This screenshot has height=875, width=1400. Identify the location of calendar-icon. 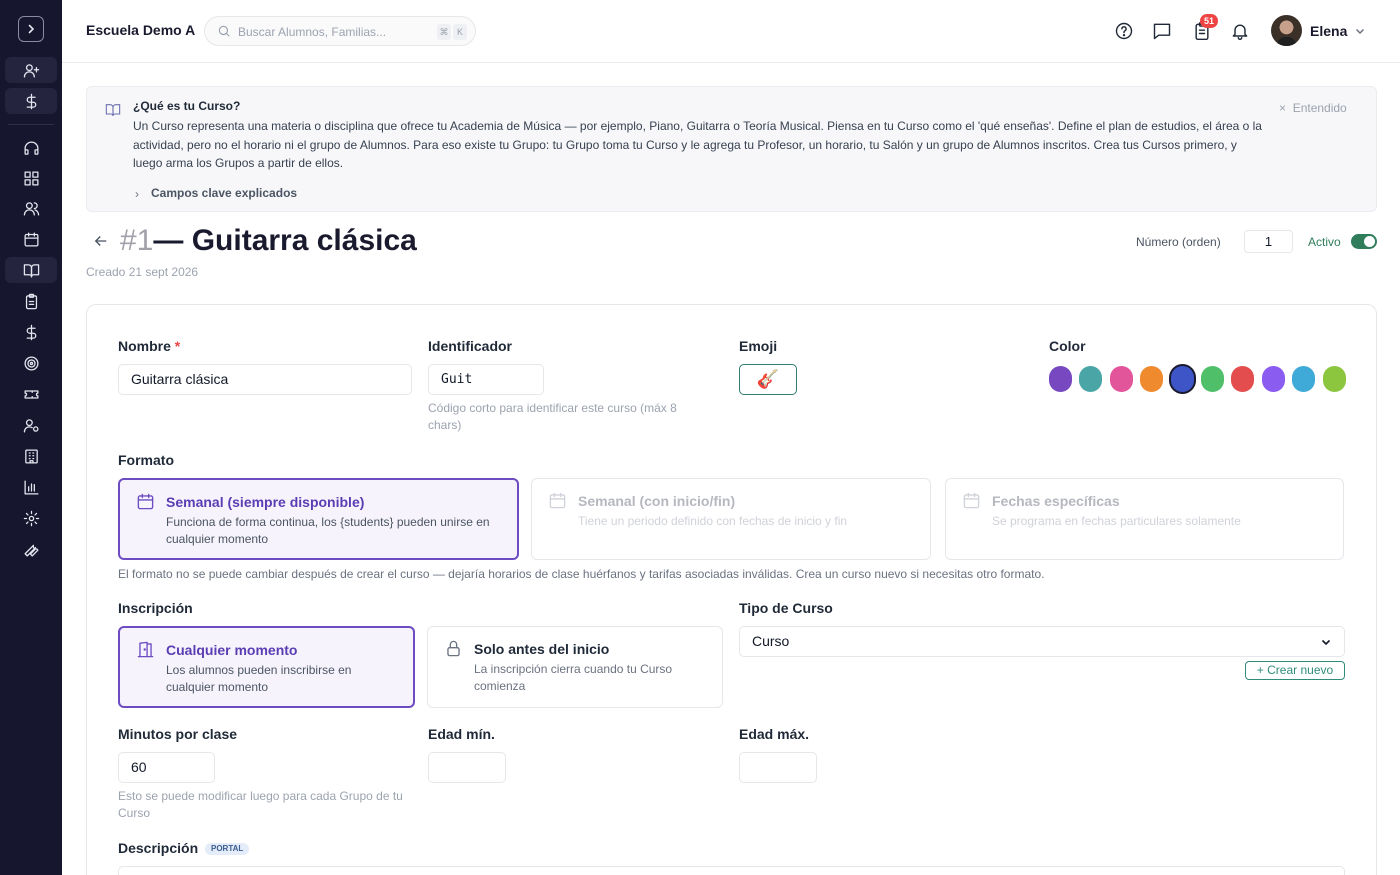
(31, 239).